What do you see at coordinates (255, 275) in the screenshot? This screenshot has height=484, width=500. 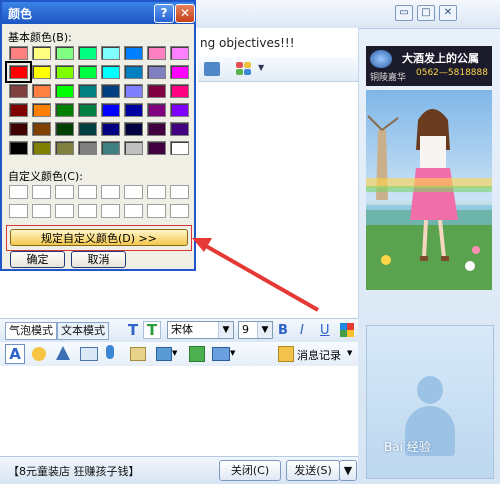 I see `annotation-arrow` at bounding box center [255, 275].